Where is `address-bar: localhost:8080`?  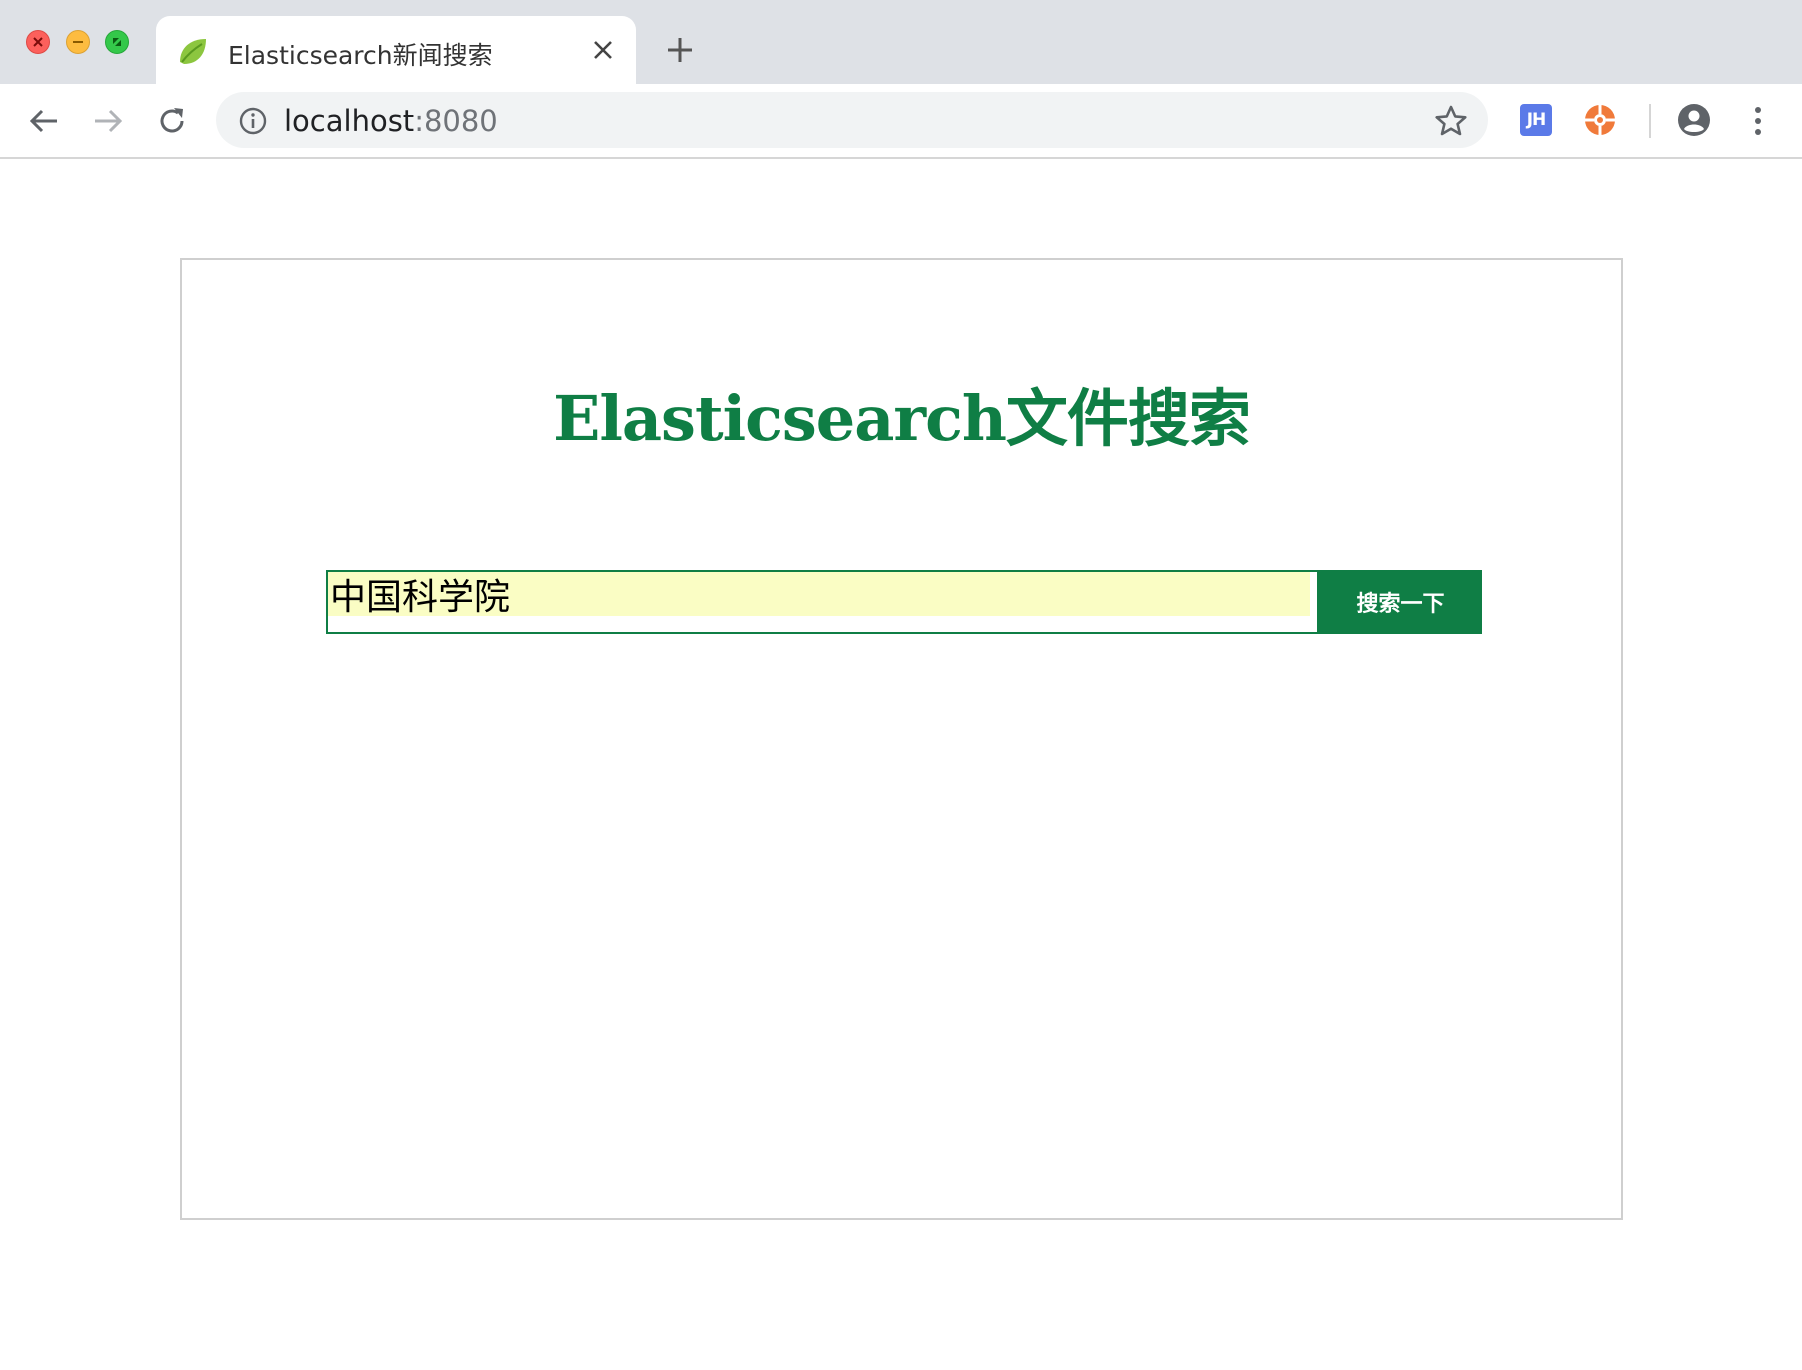 address-bar: localhost:8080 is located at coordinates (852, 120).